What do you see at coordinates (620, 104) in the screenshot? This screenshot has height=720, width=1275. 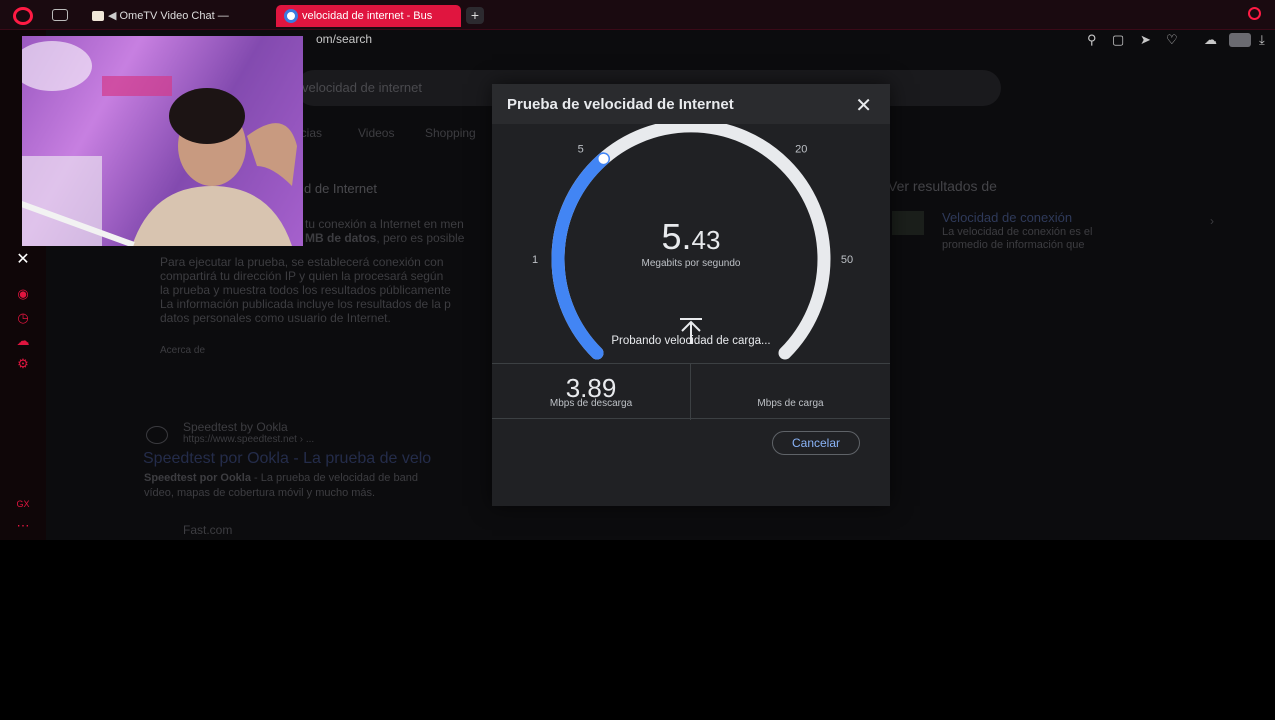 I see `dialog-title: Prueba de velocidad de Internet` at bounding box center [620, 104].